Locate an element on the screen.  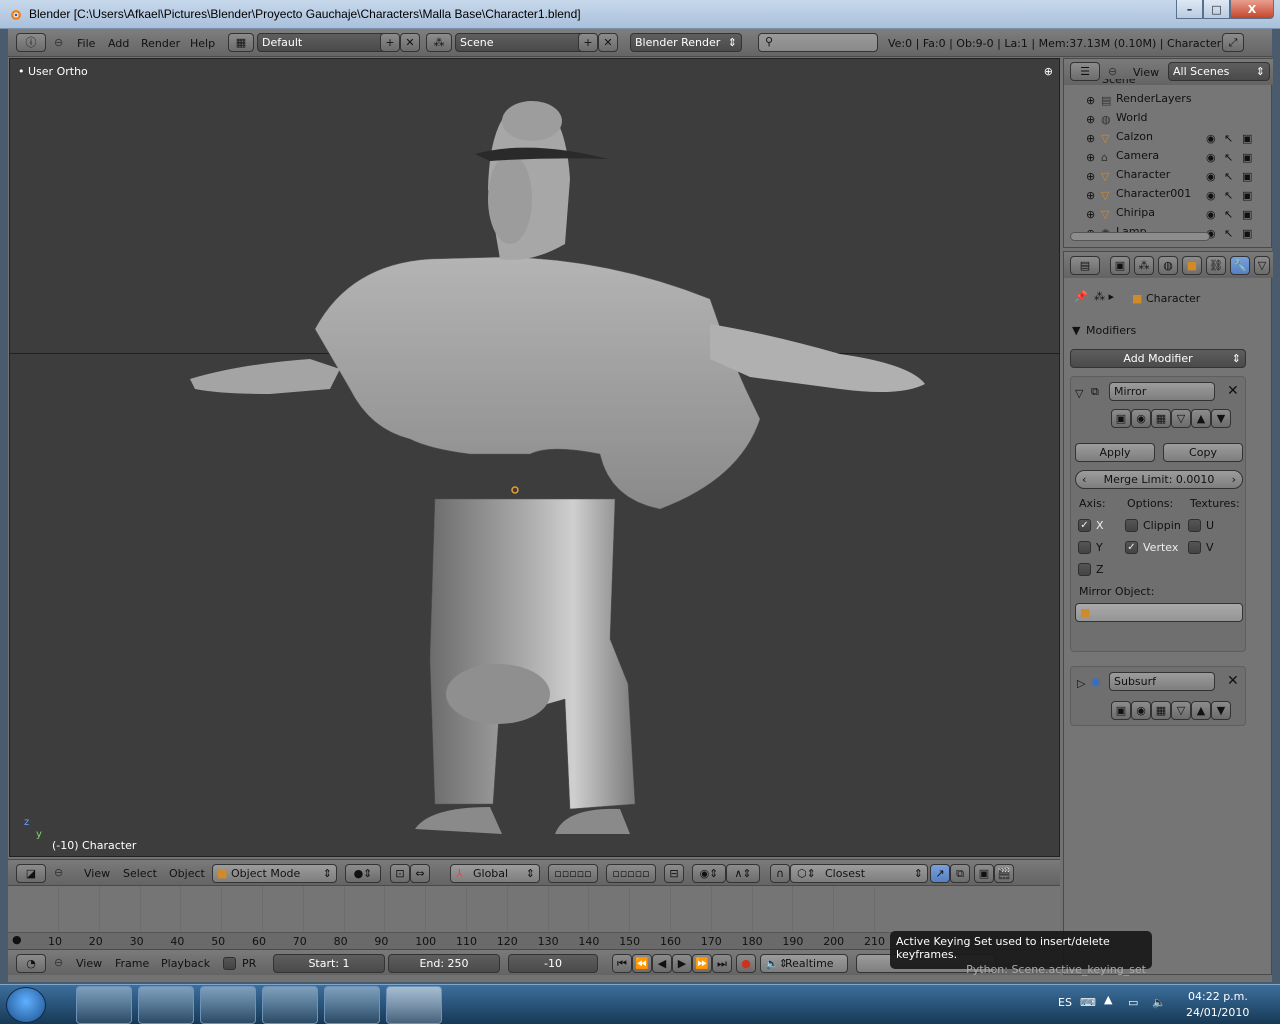
search-field: ⚲ is located at coordinates (818, 42).